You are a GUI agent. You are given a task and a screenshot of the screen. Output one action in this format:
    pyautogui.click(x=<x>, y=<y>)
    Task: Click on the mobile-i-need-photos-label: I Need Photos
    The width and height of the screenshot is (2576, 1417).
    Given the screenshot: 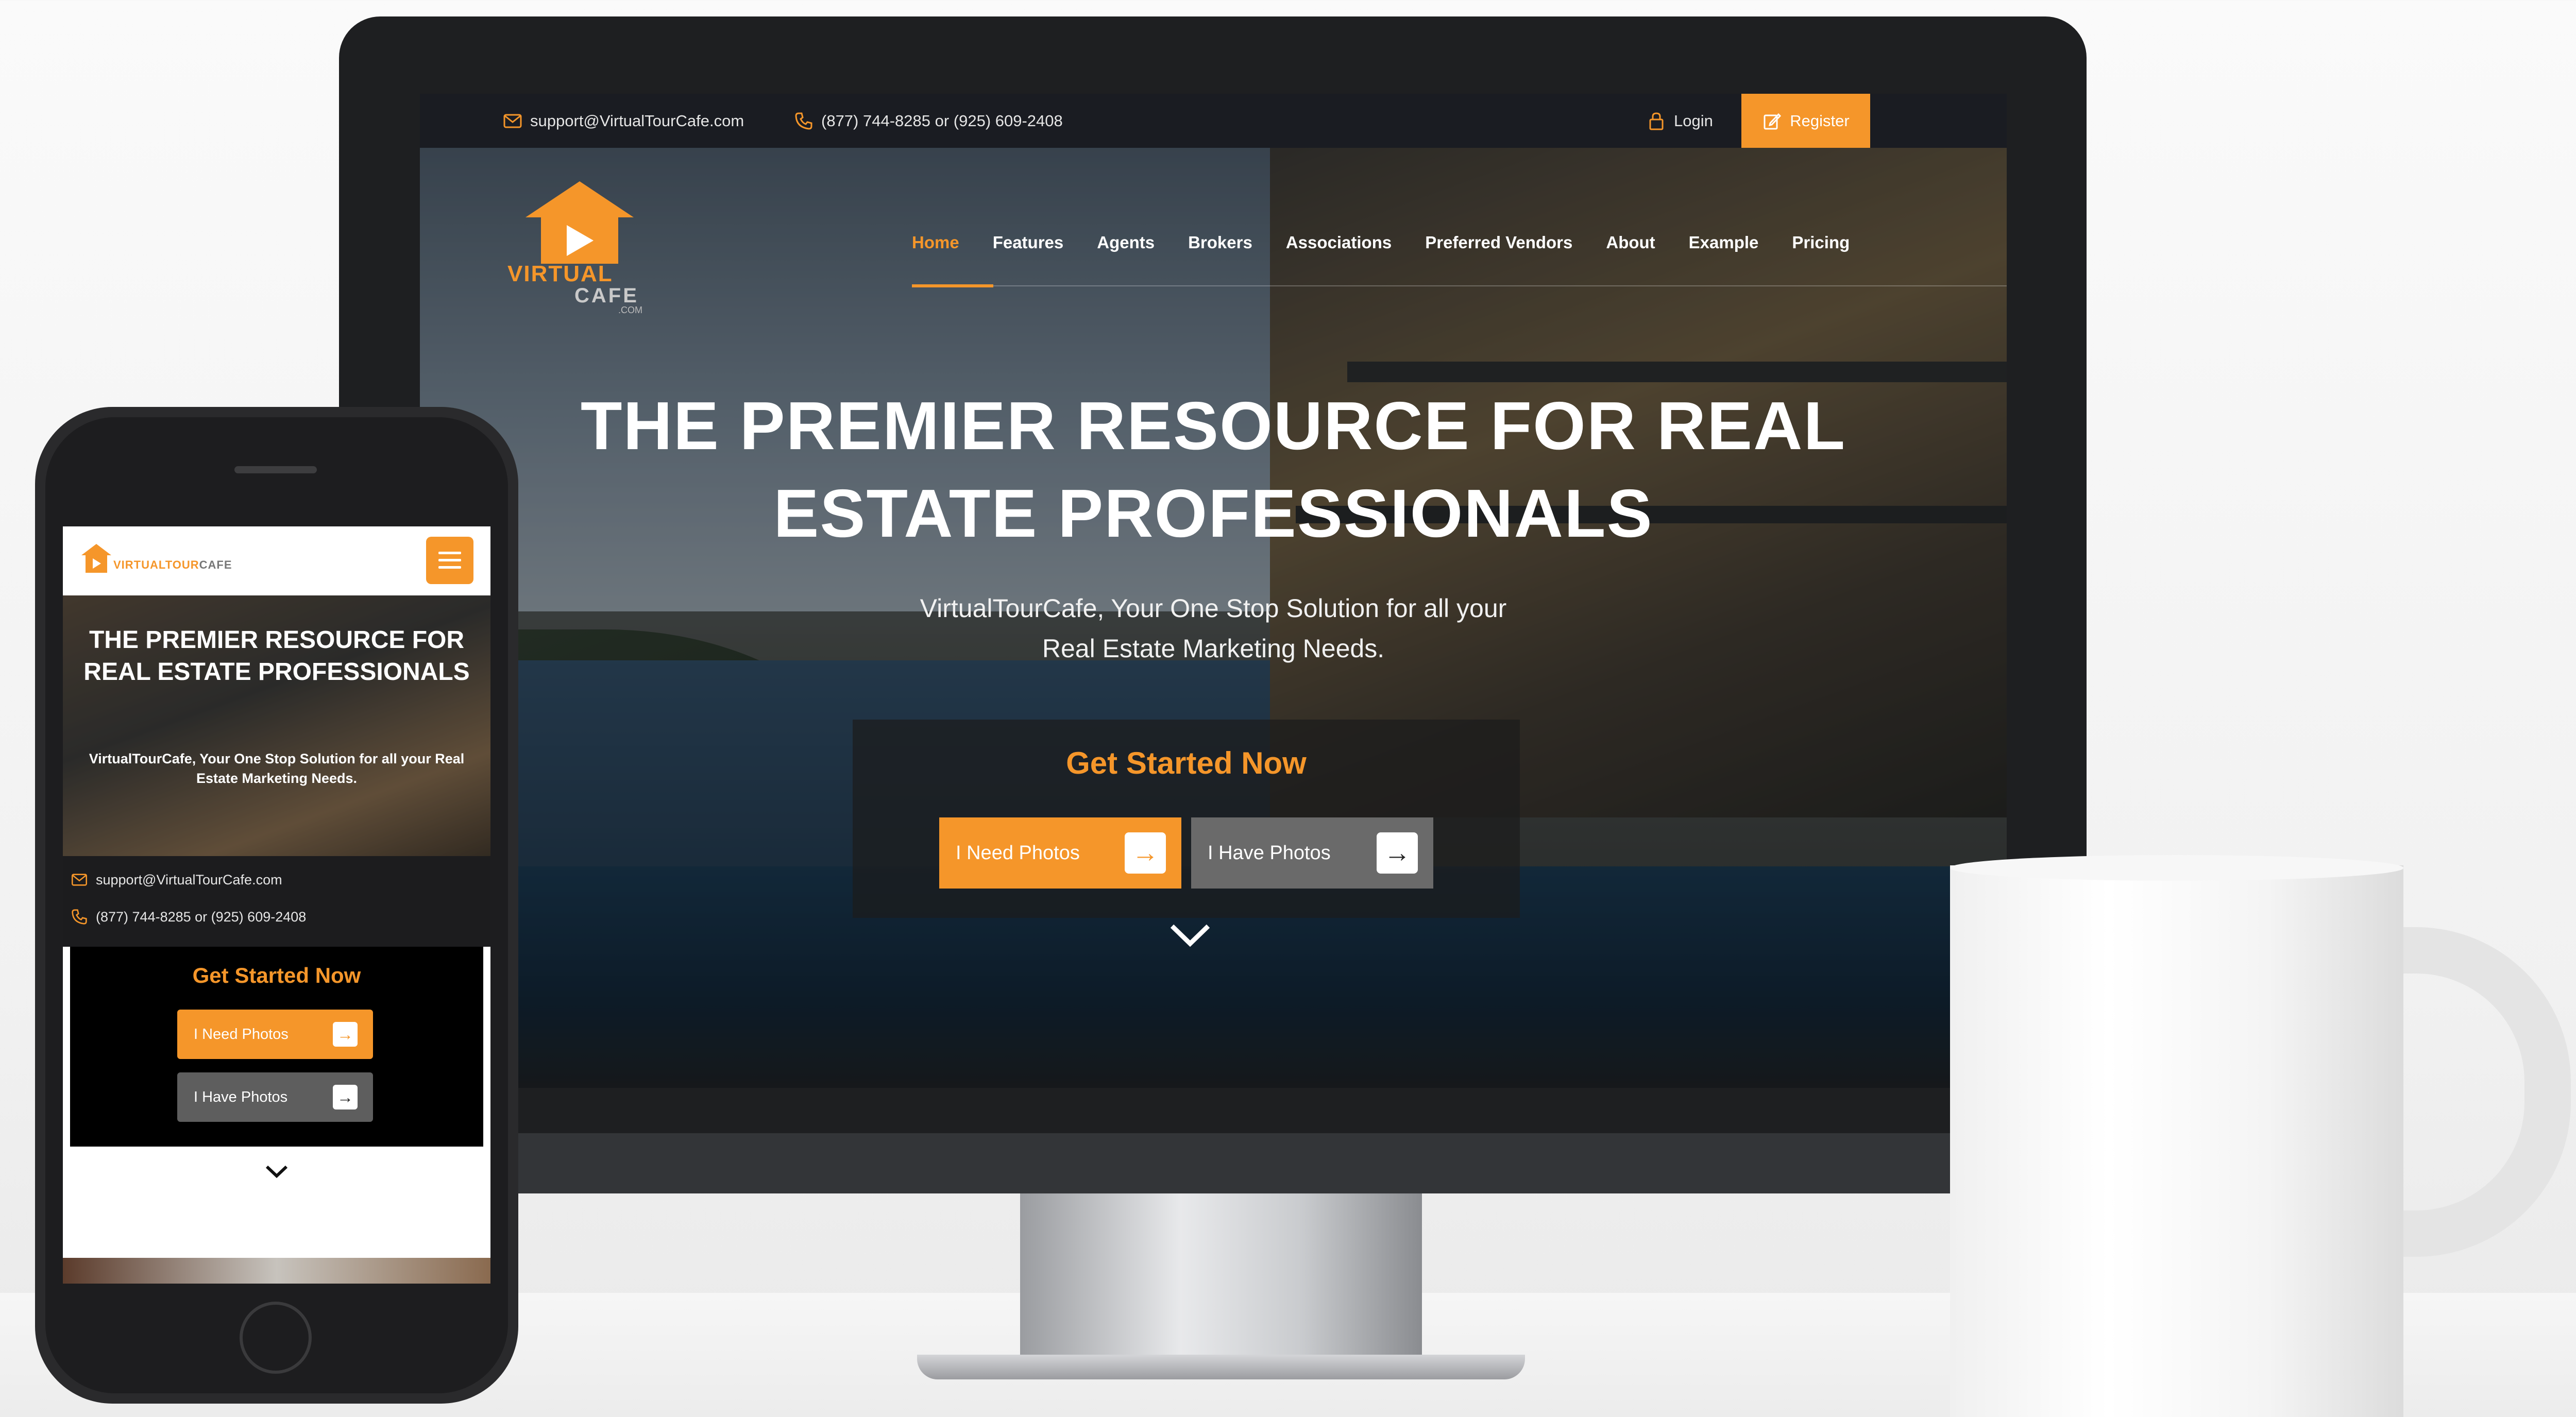 What is the action you would take?
    pyautogui.click(x=241, y=1034)
    